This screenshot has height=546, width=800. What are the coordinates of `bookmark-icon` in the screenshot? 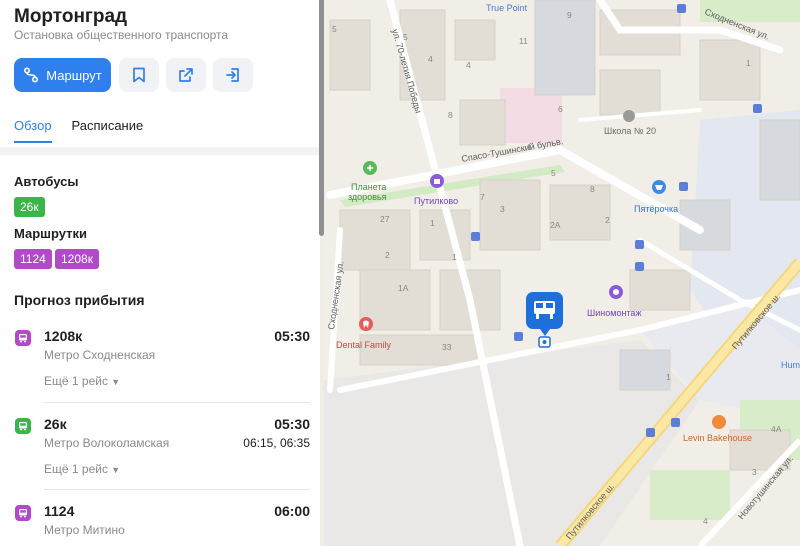 It's located at (139, 75).